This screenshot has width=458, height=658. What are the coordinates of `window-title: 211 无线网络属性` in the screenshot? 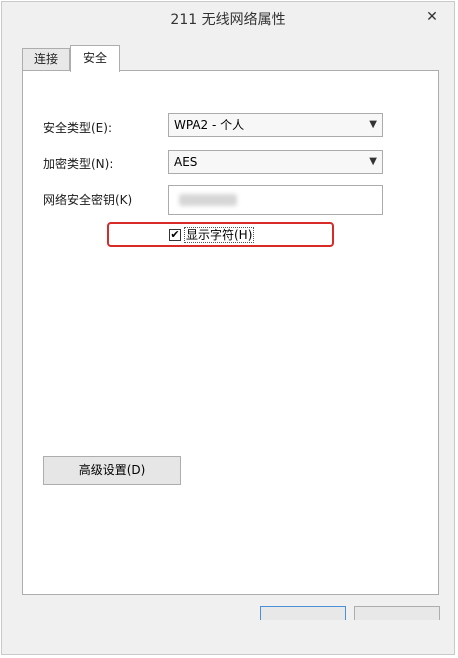 It's located at (228, 20).